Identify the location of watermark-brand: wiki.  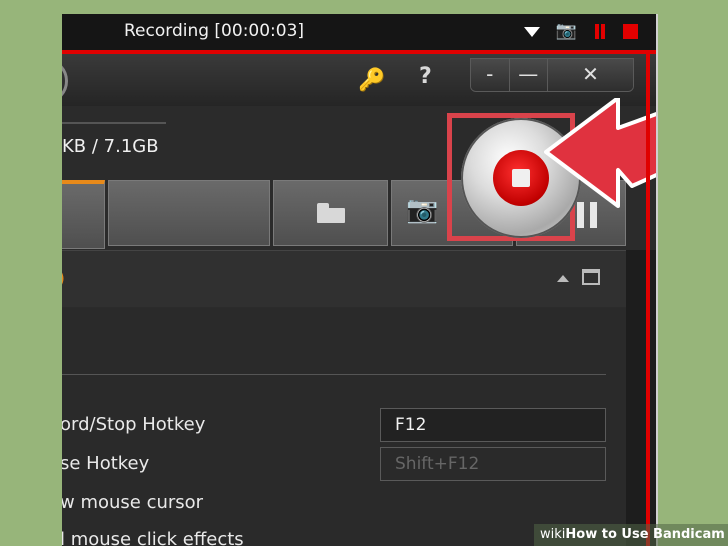
(553, 534).